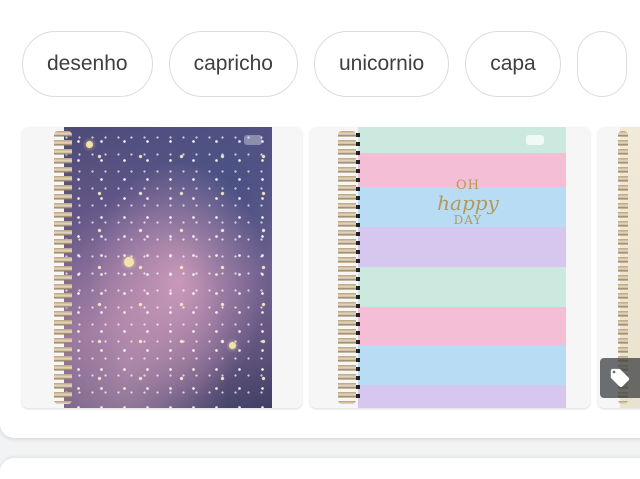  I want to click on binding-holes, so click(358, 267).